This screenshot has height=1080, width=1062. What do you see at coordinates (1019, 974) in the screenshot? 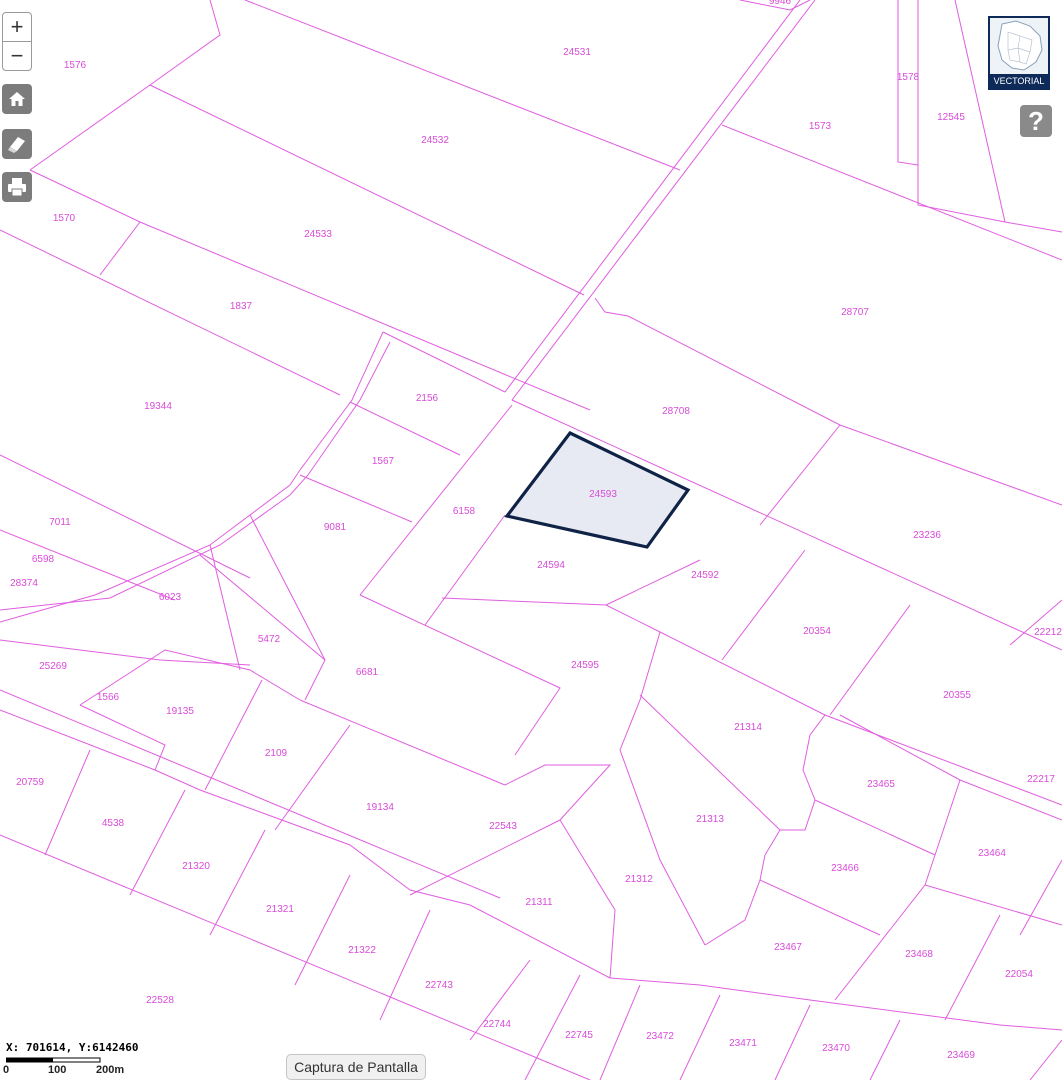
I see `parcel-label-22054: 22054` at bounding box center [1019, 974].